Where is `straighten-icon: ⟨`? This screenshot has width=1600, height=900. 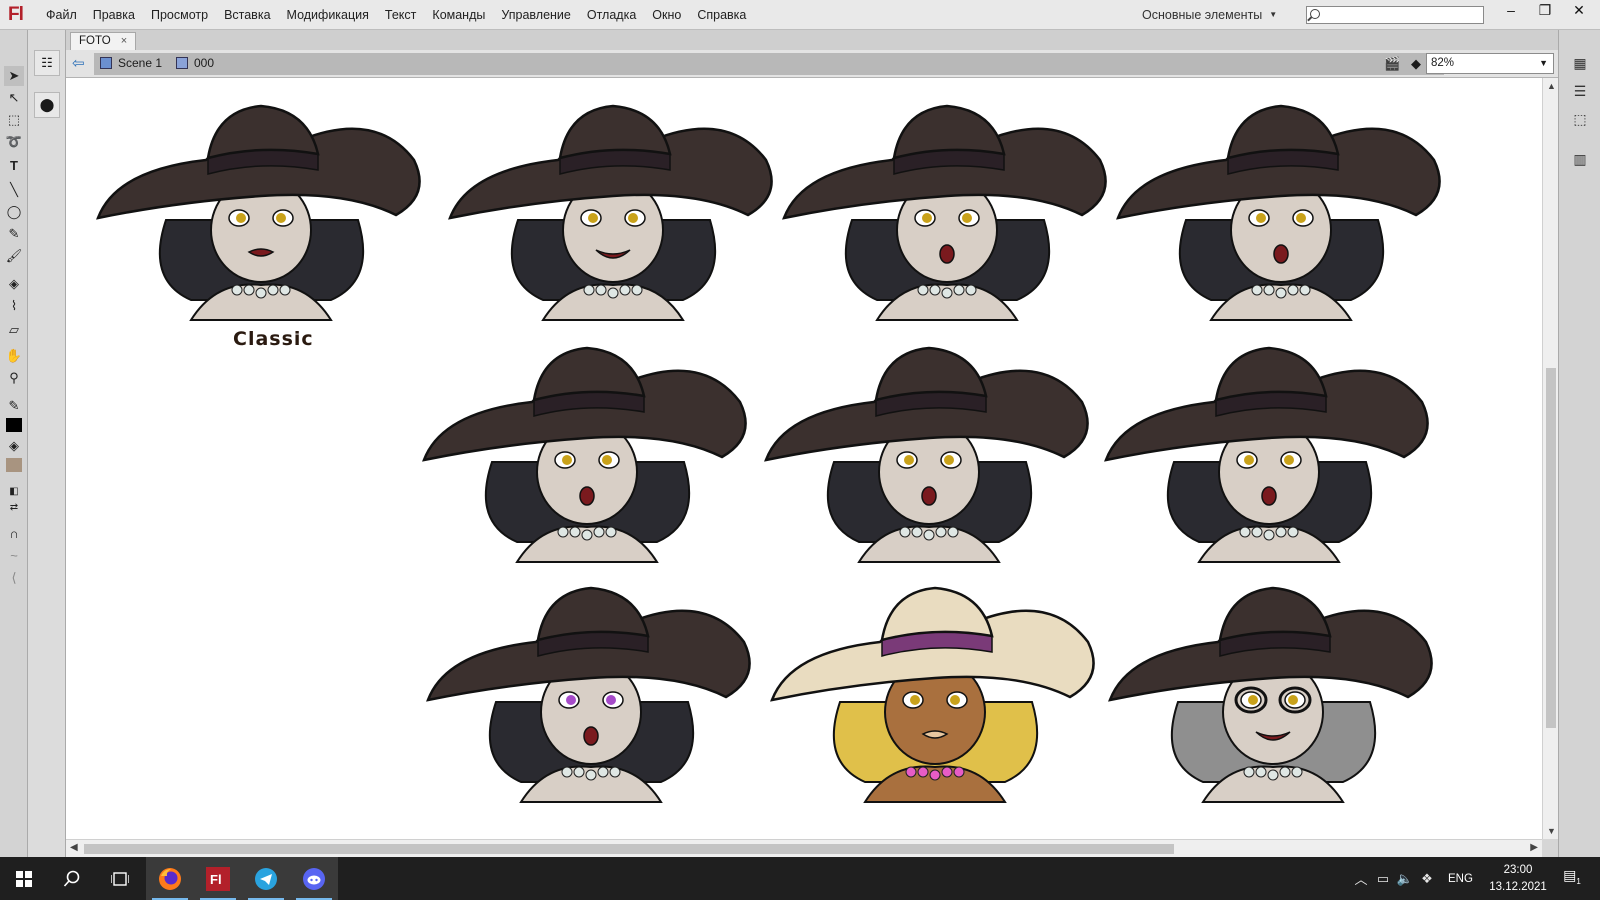
straighten-icon: ⟨ is located at coordinates (14, 578).